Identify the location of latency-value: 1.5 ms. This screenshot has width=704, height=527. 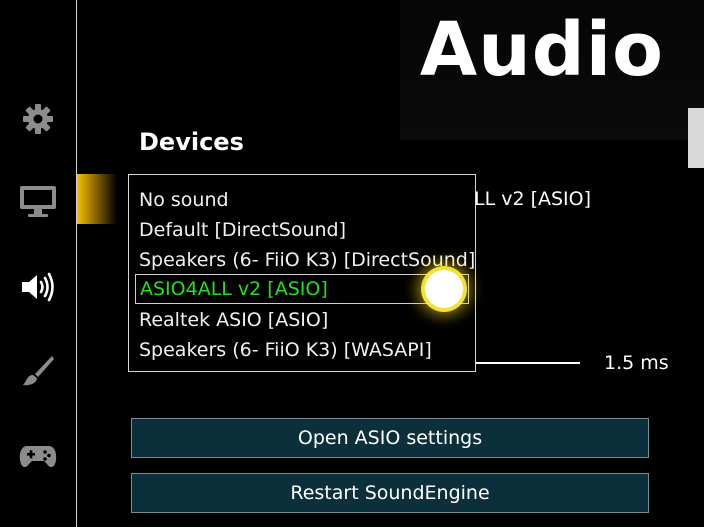
(636, 363).